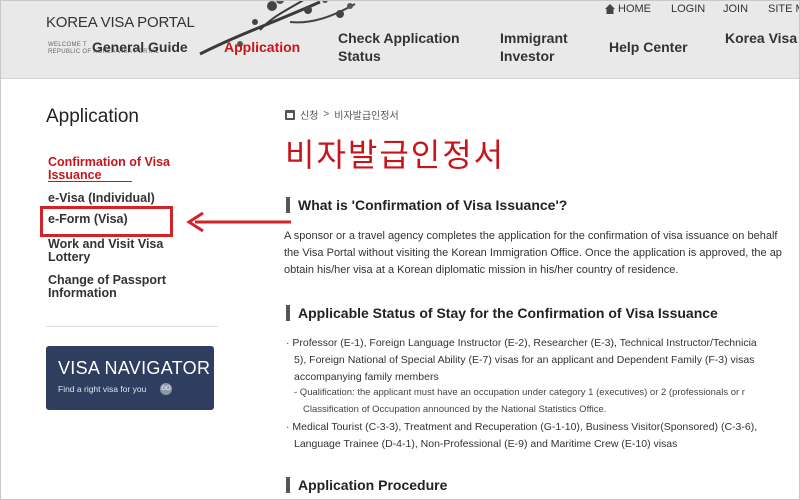 The height and width of the screenshot is (500, 800). What do you see at coordinates (102, 389) in the screenshot?
I see `banner-subtitle: Find a right visa for you` at bounding box center [102, 389].